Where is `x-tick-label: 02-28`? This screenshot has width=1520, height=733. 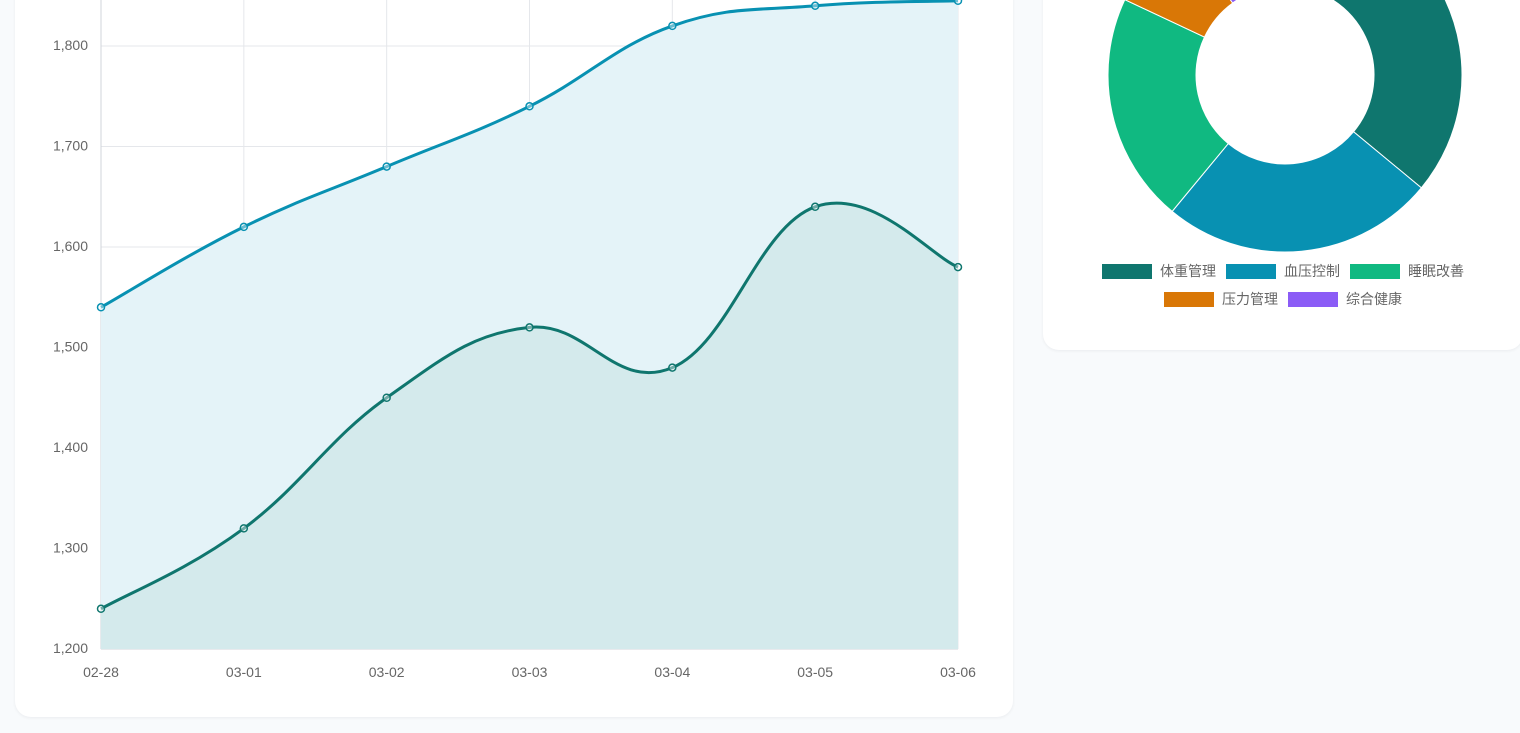 x-tick-label: 02-28 is located at coordinates (101, 672).